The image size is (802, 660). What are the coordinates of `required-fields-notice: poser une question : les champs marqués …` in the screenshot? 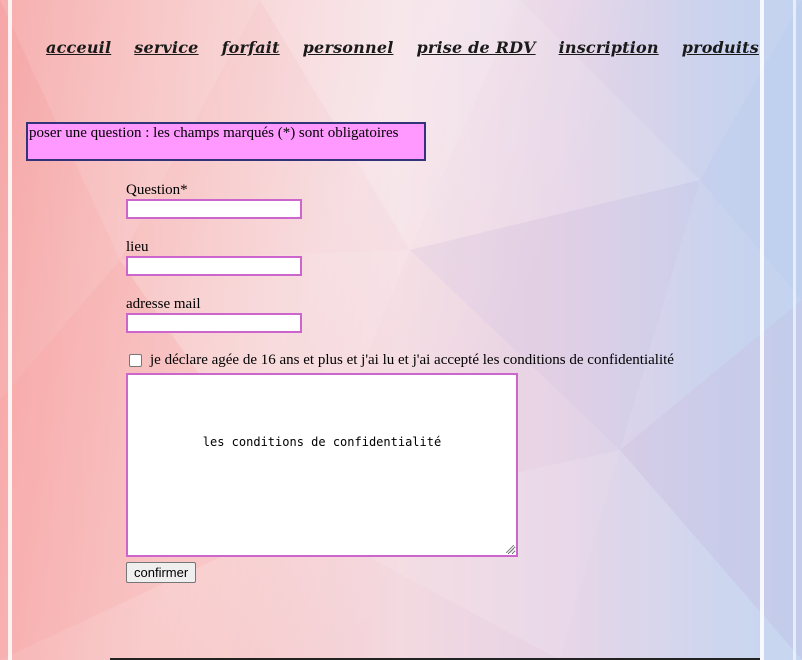 It's located at (226, 141).